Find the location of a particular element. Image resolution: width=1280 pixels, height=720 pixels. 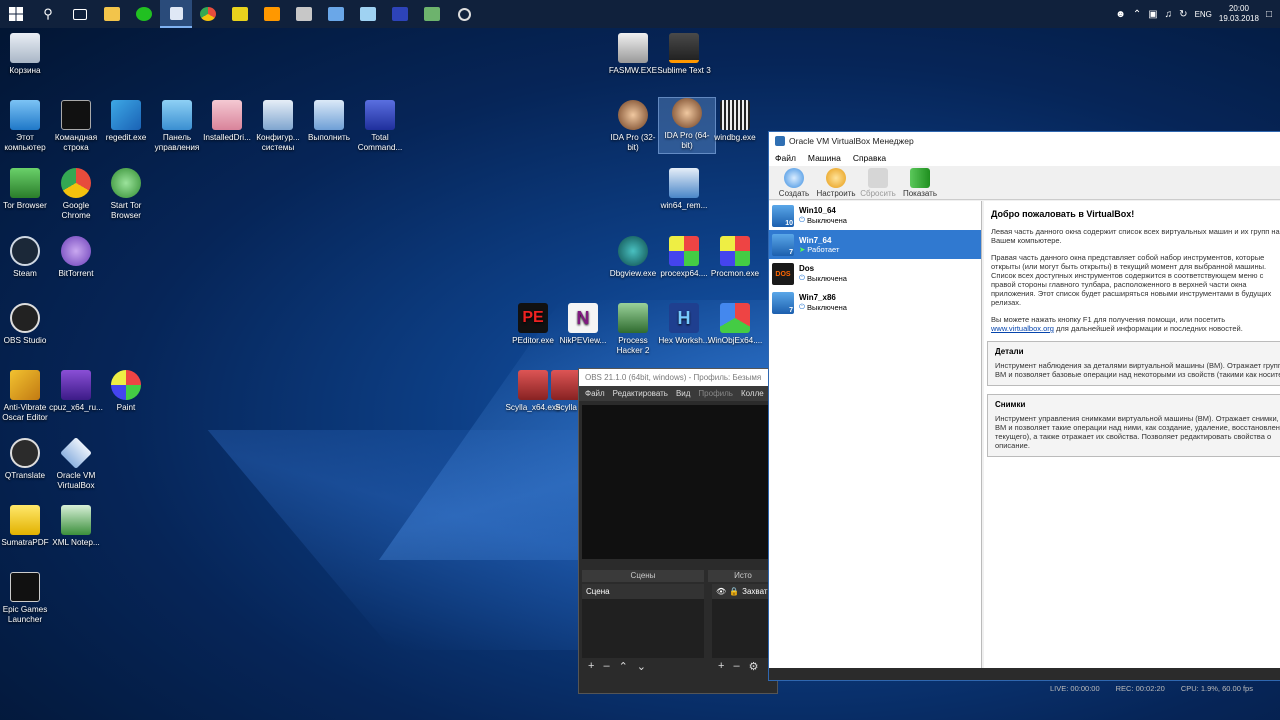

desktop-icon-sysconfig: Конфигур... системы is located at coordinates (278, 126).